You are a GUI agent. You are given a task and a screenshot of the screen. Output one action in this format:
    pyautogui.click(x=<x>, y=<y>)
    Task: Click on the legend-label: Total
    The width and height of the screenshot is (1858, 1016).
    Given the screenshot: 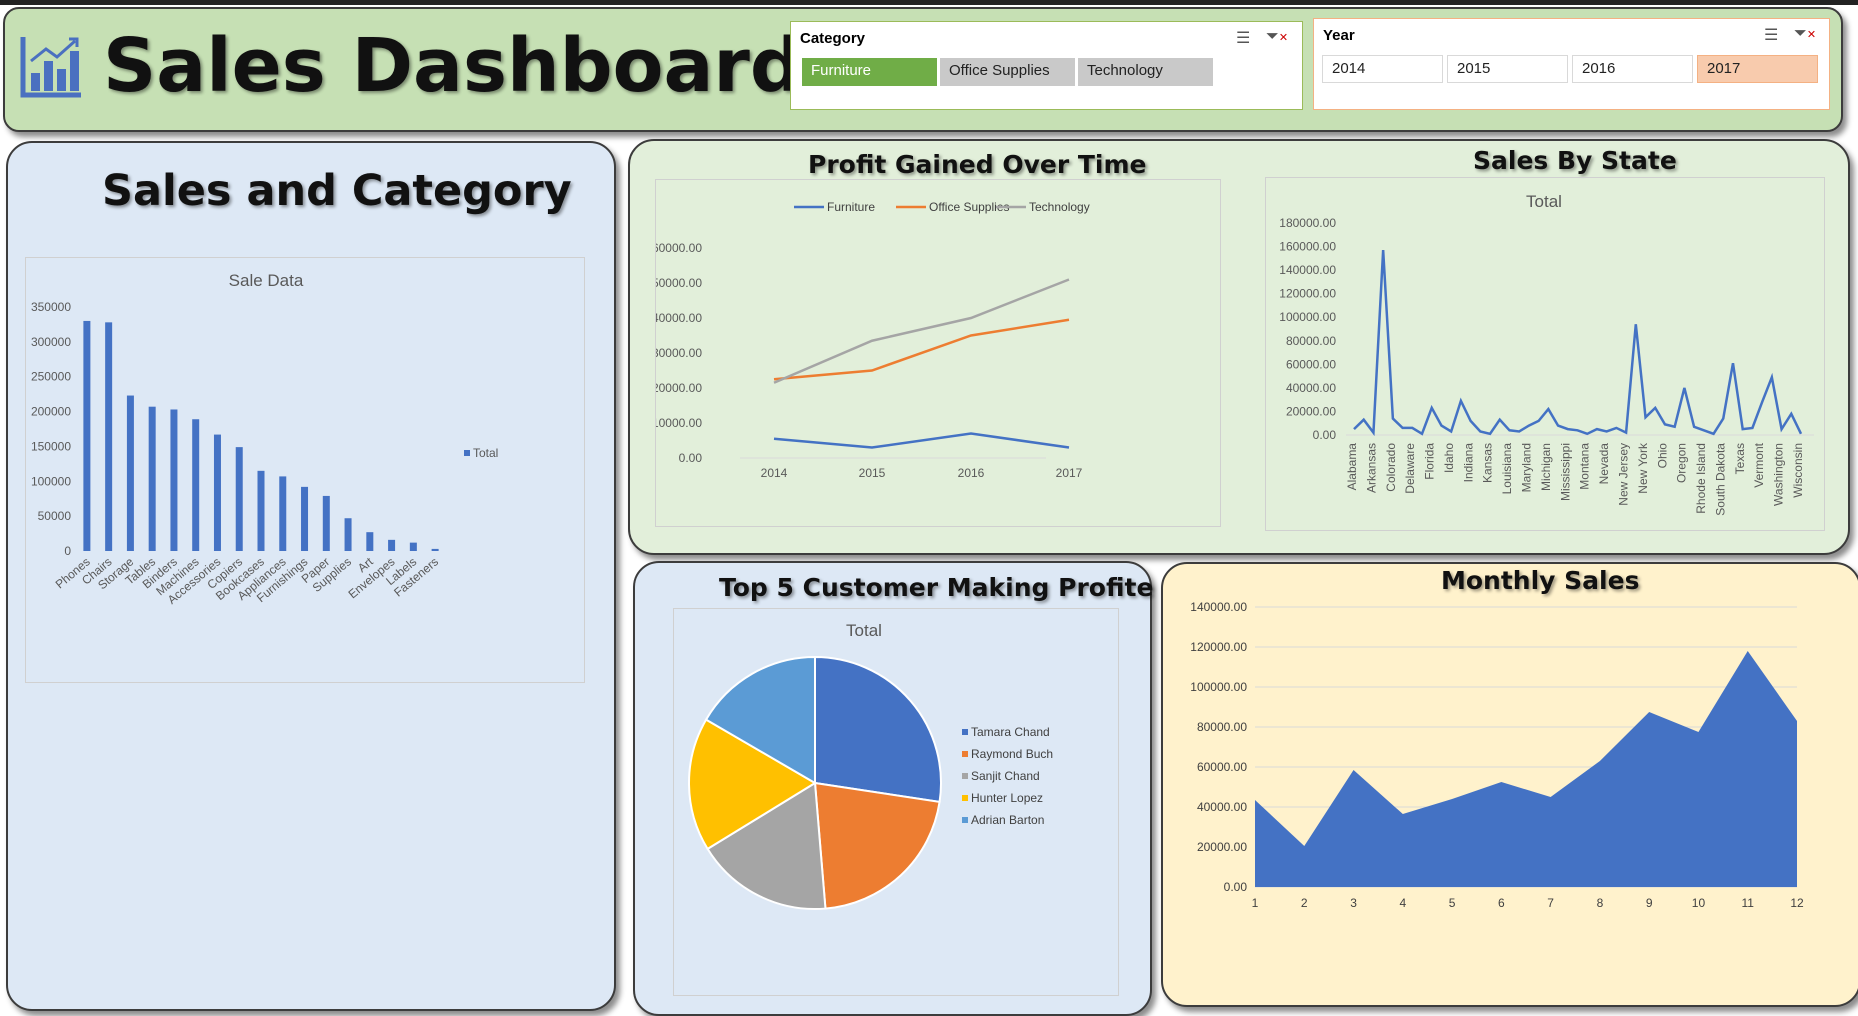 What is the action you would take?
    pyautogui.click(x=485, y=453)
    